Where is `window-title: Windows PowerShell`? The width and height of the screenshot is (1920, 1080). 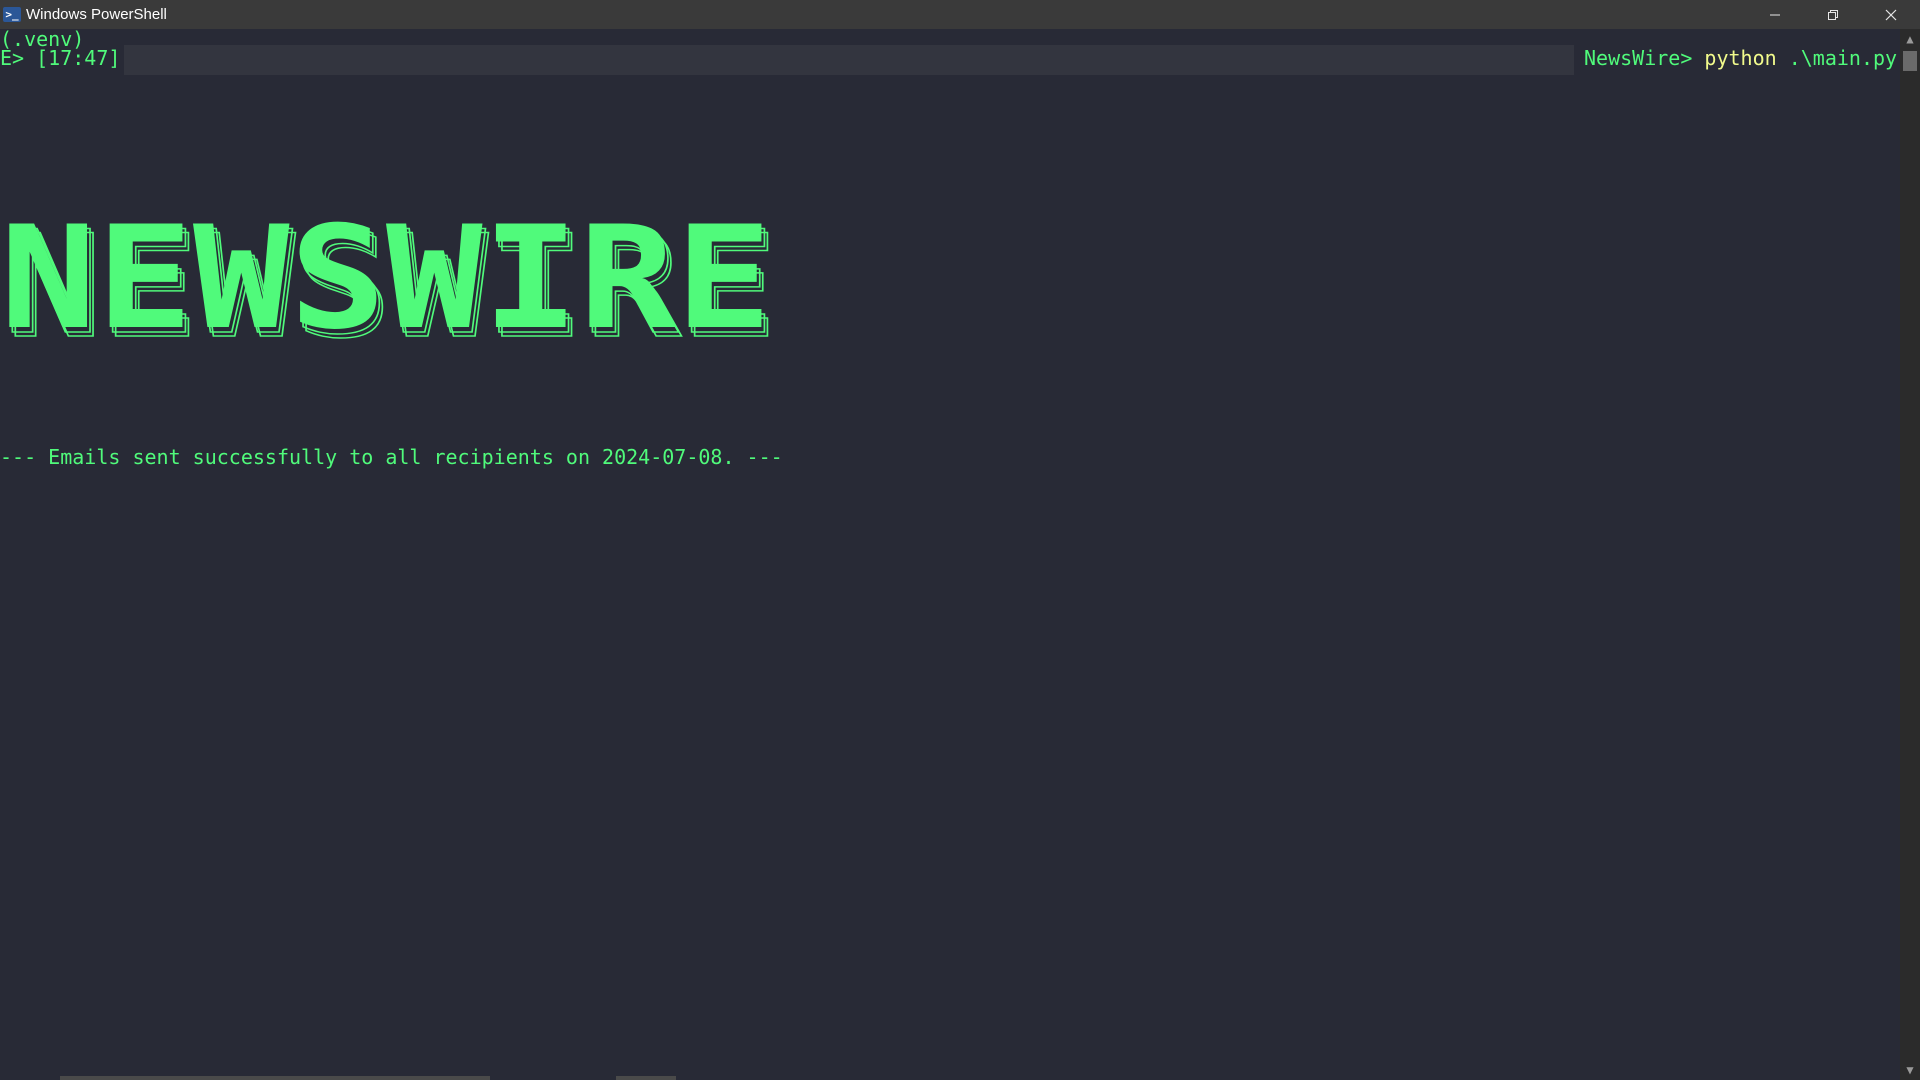
window-title: Windows PowerShell is located at coordinates (96, 14).